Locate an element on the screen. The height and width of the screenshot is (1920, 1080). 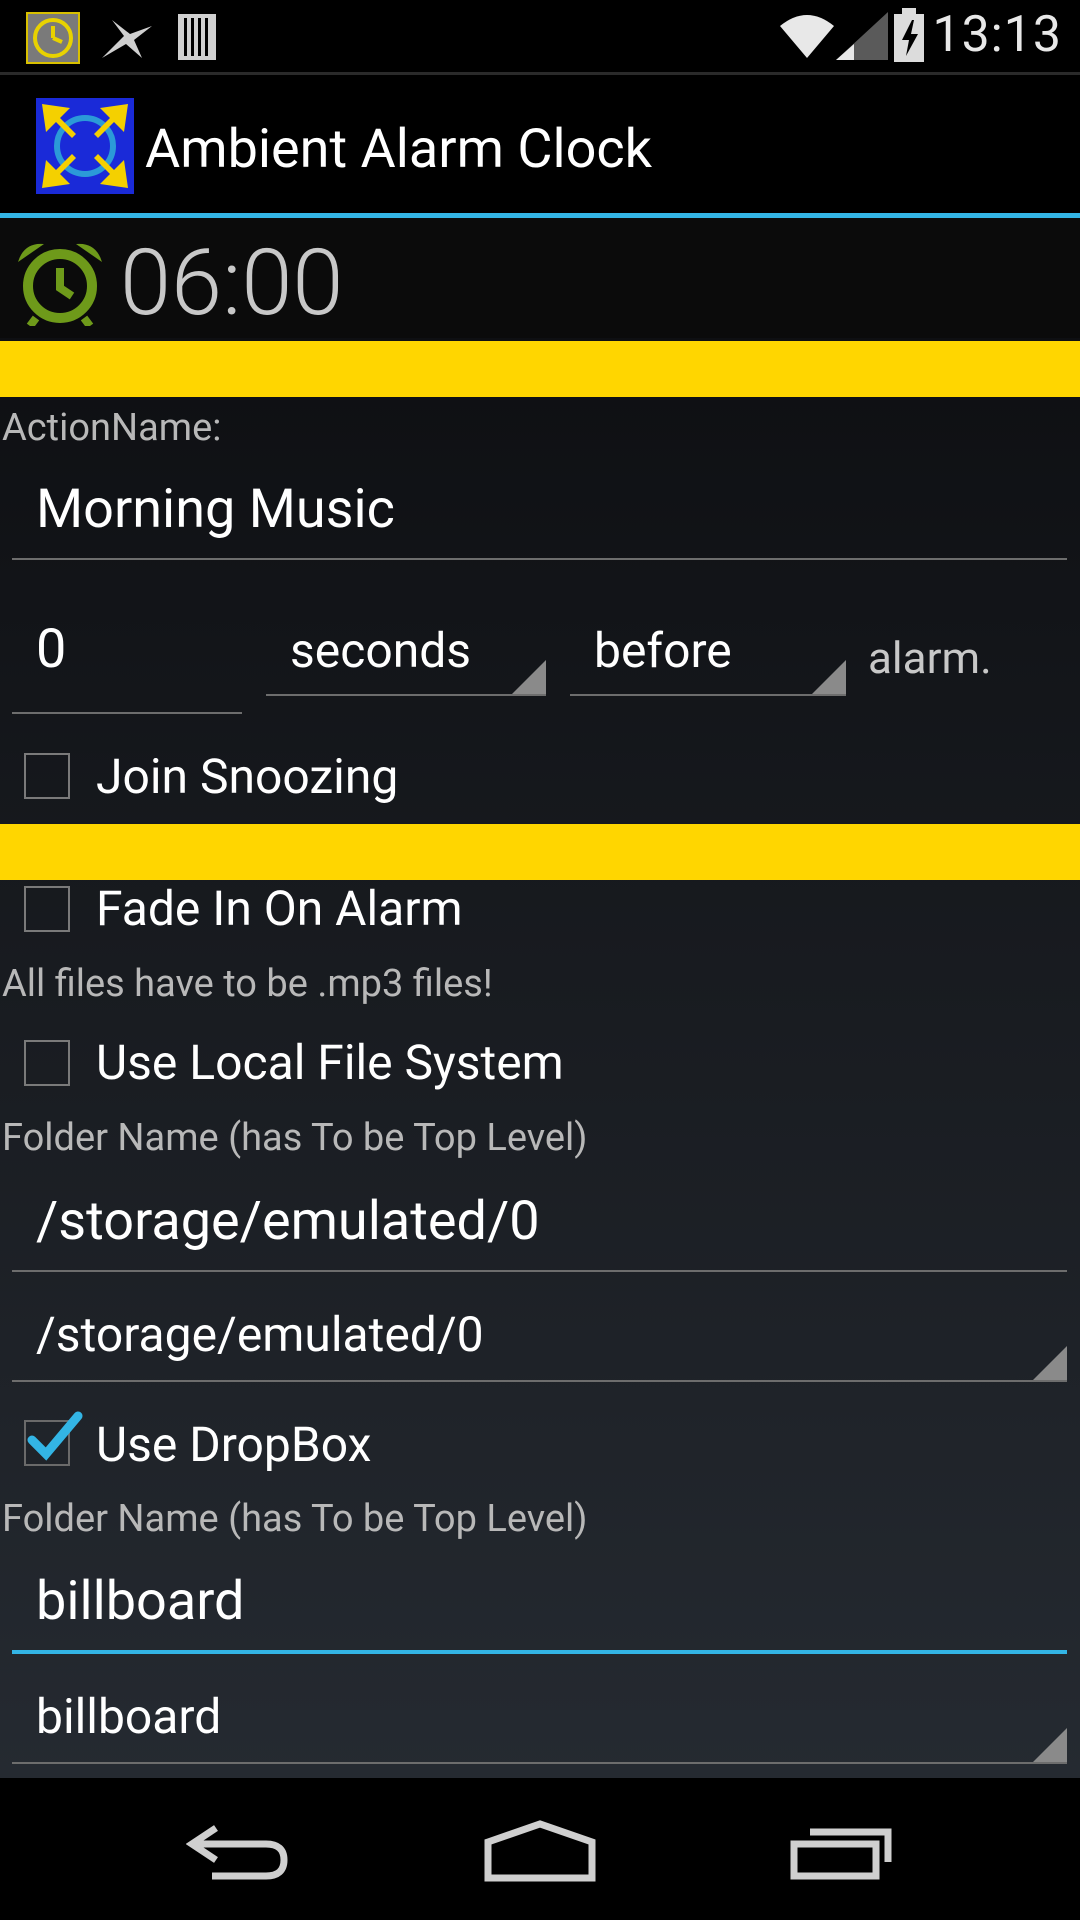
local-fs-label: Use Local File System is located at coordinates (330, 1062).